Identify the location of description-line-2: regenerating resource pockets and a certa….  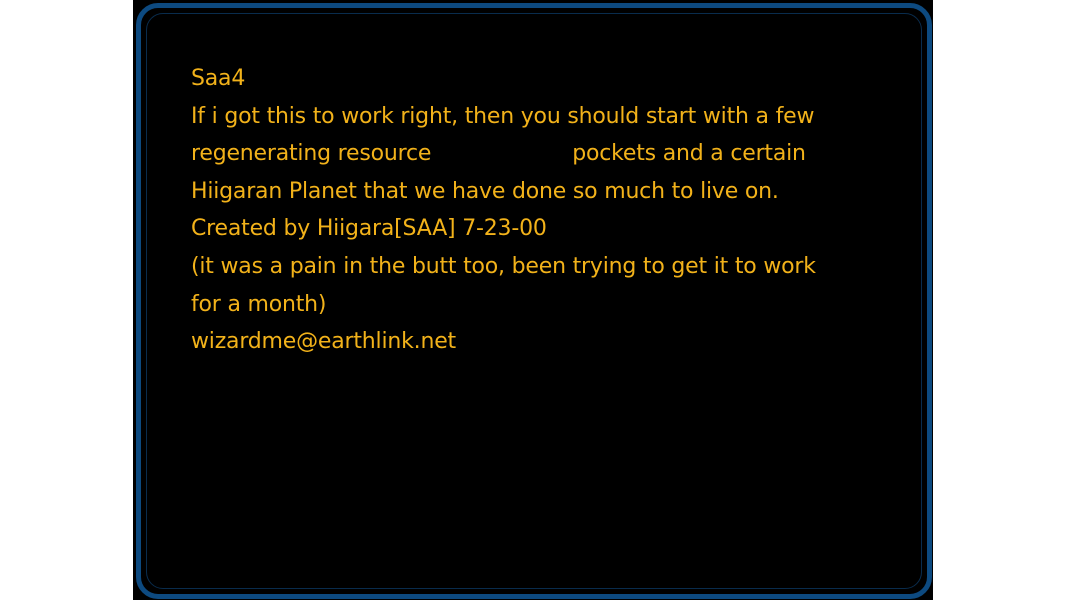
(551, 154).